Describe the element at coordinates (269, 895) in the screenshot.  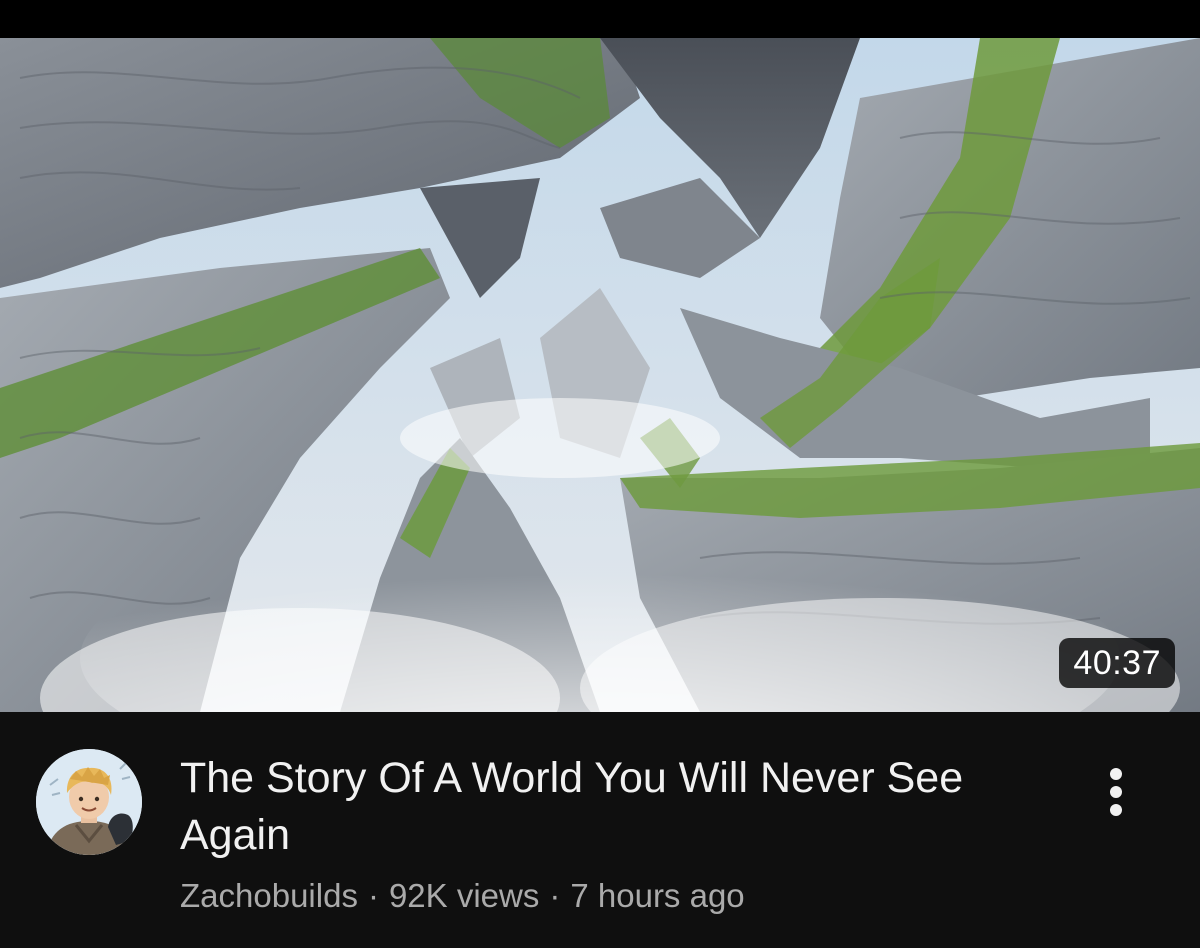
I see `channel-name: Zachobuilds` at that location.